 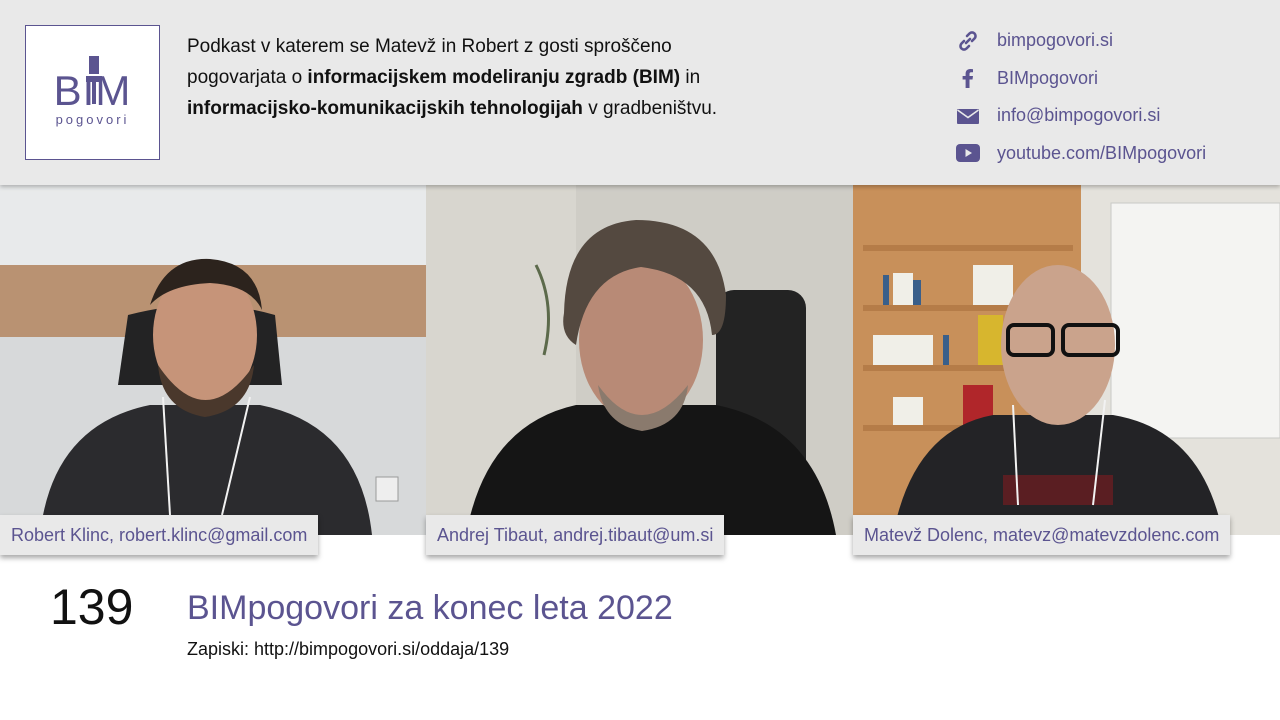 What do you see at coordinates (968, 78) in the screenshot?
I see `facebook-icon` at bounding box center [968, 78].